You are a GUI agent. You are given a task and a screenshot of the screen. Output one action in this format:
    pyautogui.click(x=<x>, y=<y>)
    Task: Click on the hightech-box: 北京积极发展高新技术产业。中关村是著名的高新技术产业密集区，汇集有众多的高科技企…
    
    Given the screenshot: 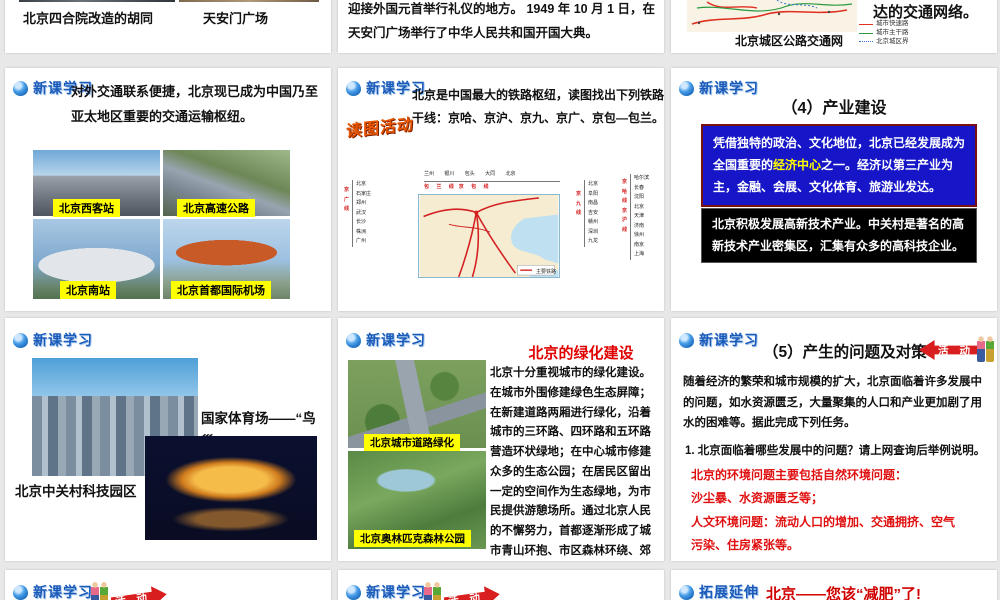 What is the action you would take?
    pyautogui.click(x=839, y=236)
    